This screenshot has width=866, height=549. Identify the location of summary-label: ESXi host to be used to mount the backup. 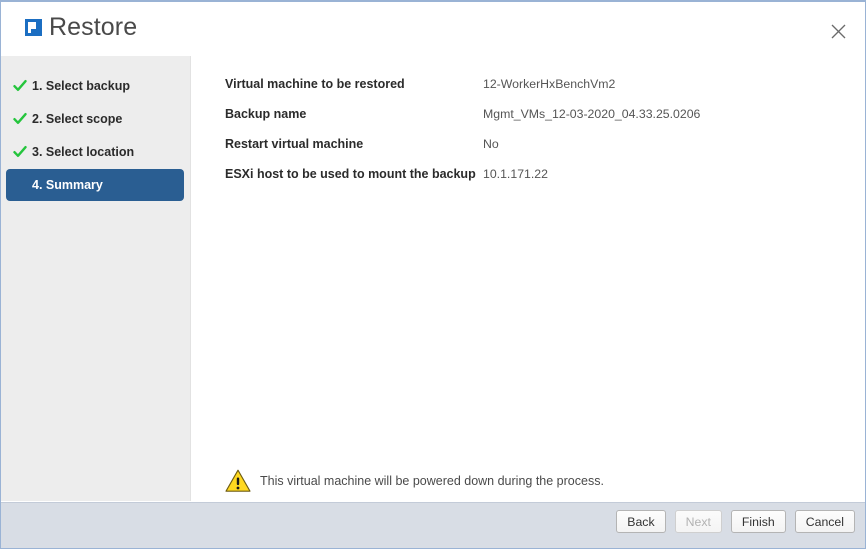
(350, 174).